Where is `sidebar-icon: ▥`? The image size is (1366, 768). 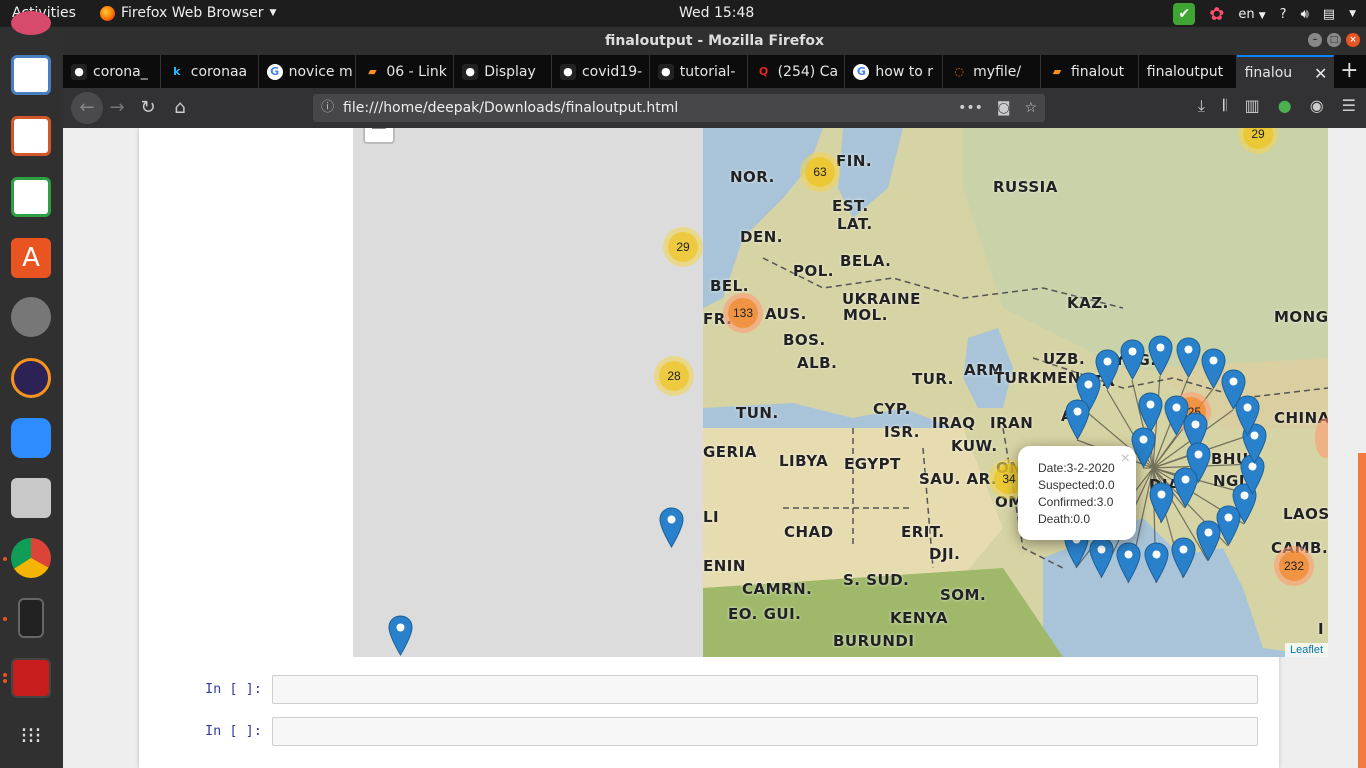
sidebar-icon: ▥ is located at coordinates (1252, 106).